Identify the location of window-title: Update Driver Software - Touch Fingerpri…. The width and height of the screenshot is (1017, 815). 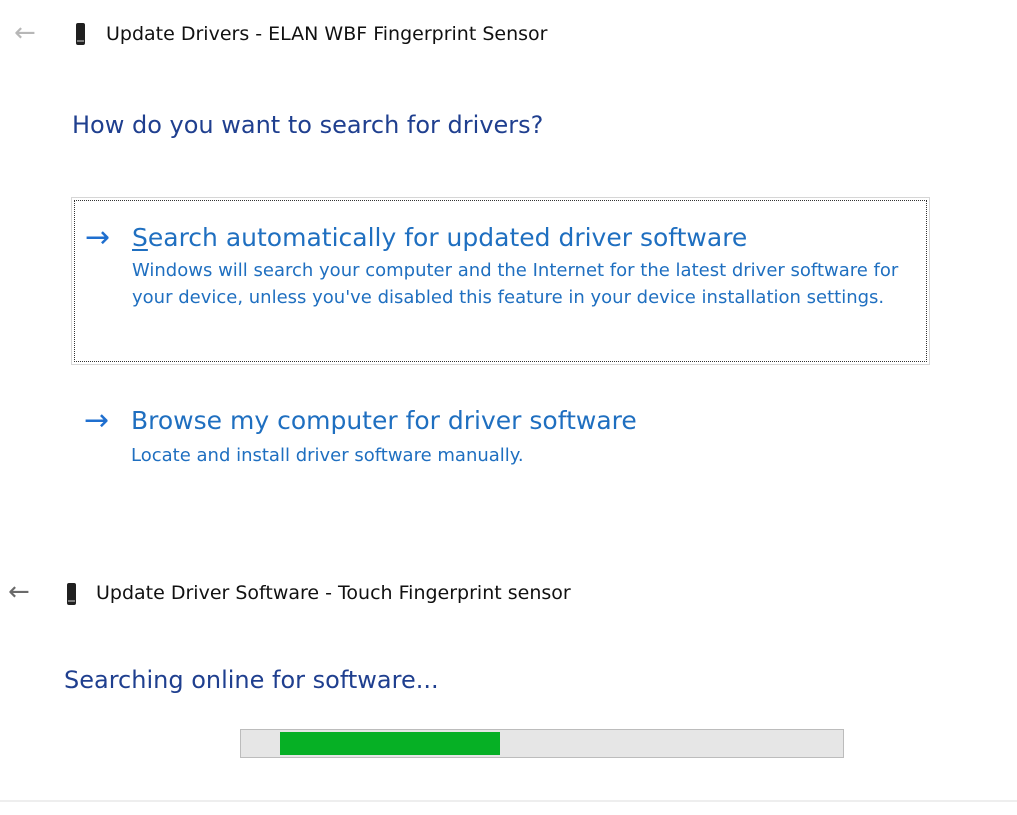
(333, 593).